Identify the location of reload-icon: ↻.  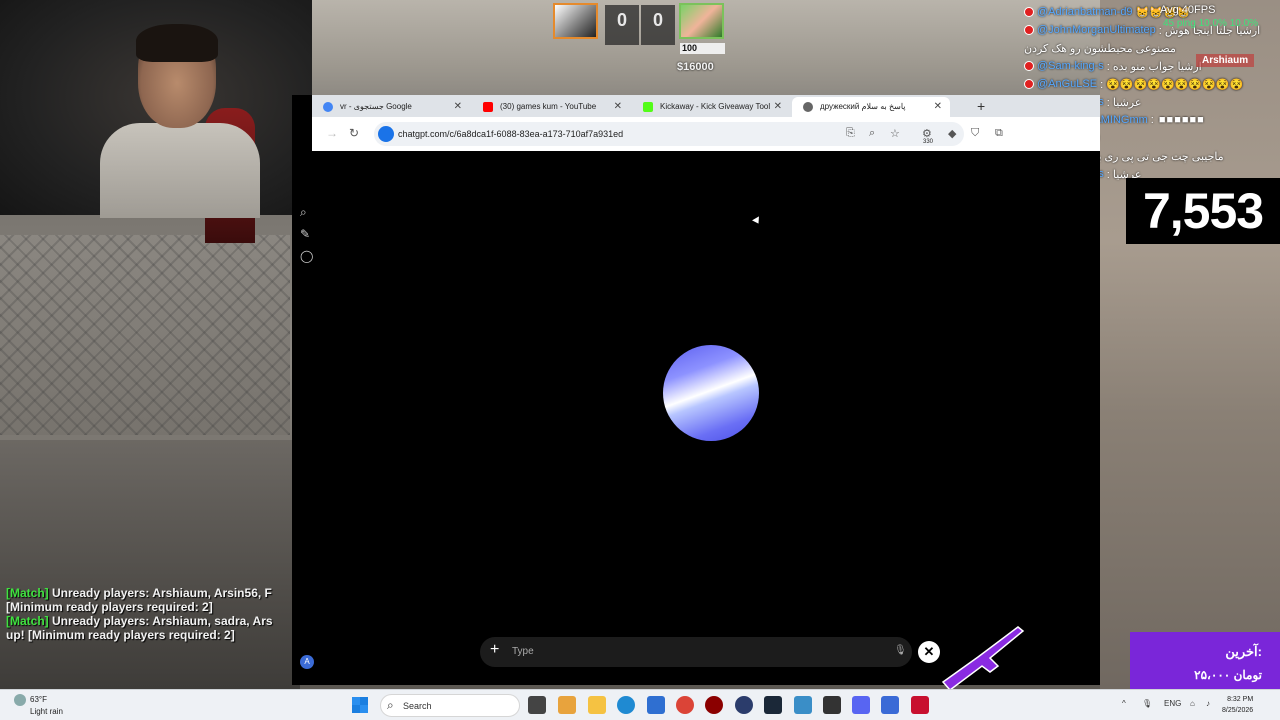
(354, 133).